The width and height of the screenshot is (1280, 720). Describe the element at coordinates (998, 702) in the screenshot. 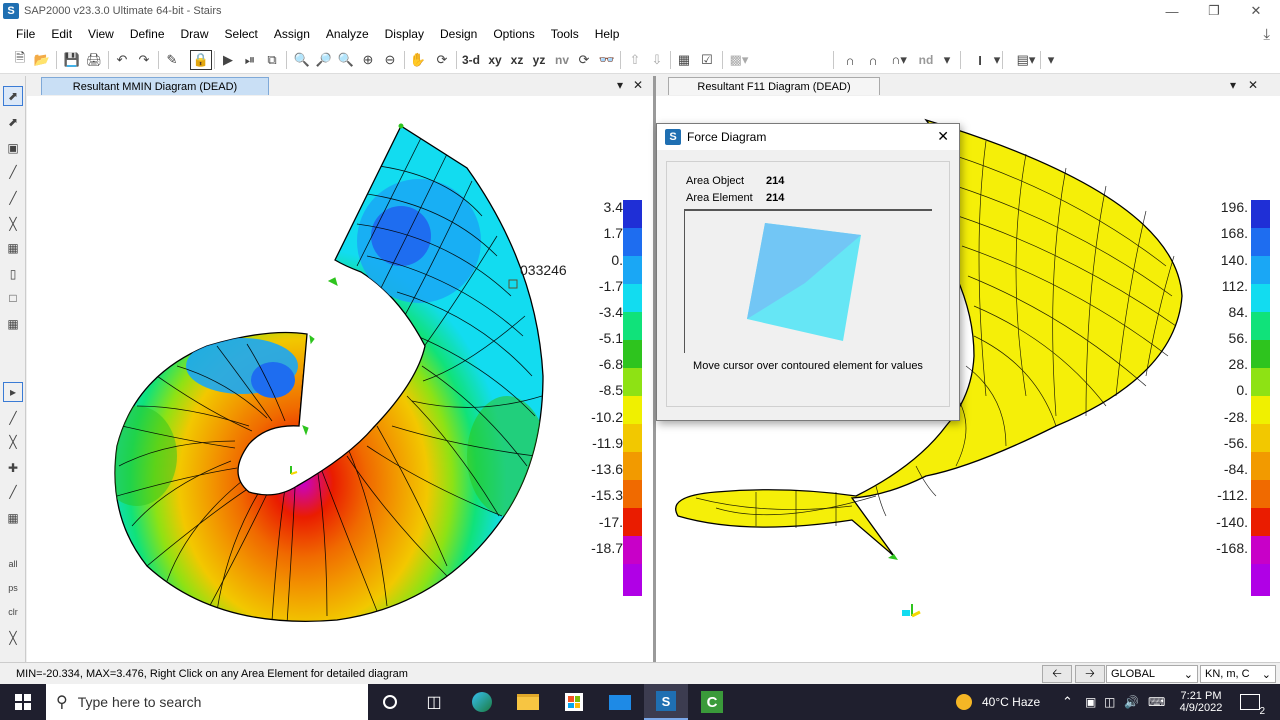

I see `weather-widget: 40°C Haze` at that location.